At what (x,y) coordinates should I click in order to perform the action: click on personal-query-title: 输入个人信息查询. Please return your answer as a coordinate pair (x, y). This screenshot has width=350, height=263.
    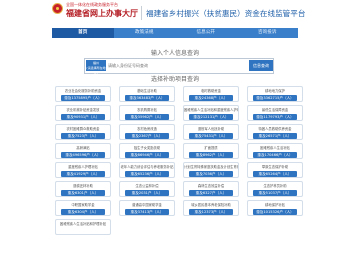
    Looking at the image, I should click on (174, 53).